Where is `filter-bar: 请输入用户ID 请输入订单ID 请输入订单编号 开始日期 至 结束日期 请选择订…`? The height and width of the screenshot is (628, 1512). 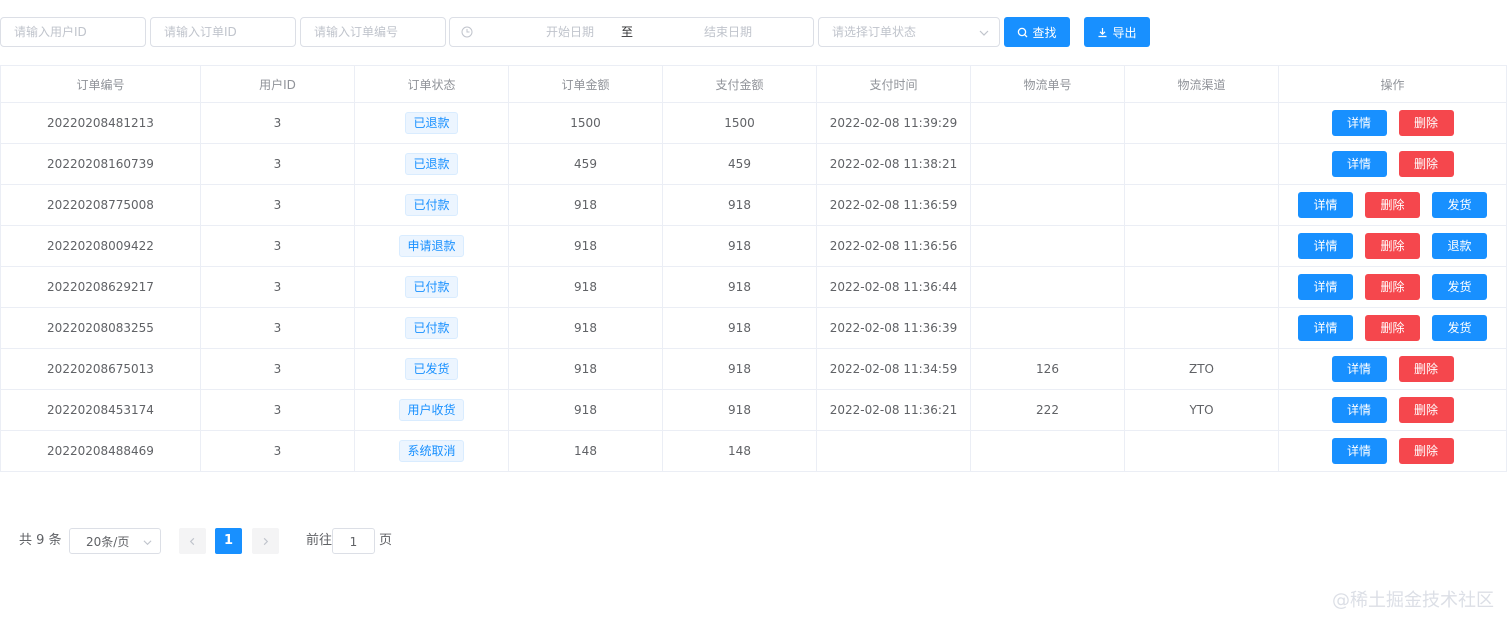 filter-bar: 请输入用户ID 请输入订单ID 请输入订单编号 开始日期 至 结束日期 请选择订… is located at coordinates (756, 32).